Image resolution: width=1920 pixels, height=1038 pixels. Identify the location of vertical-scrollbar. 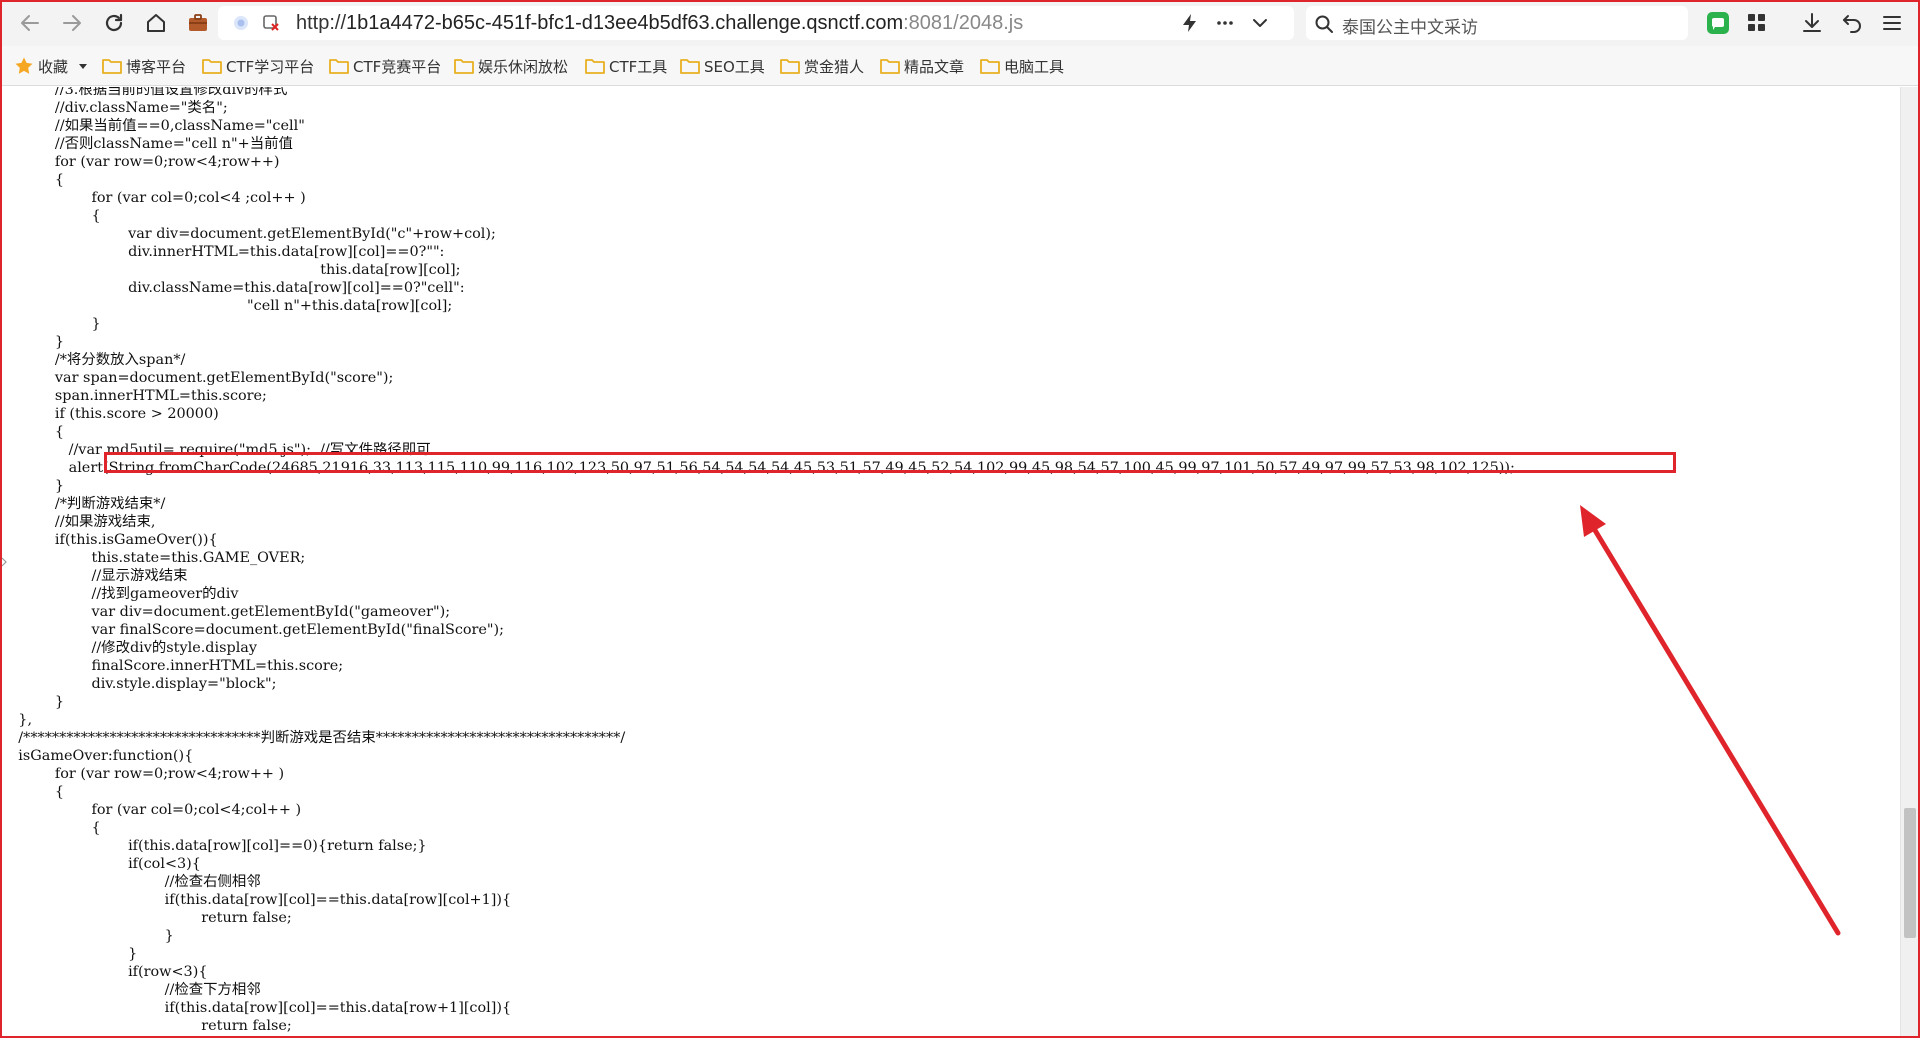
(1909, 561).